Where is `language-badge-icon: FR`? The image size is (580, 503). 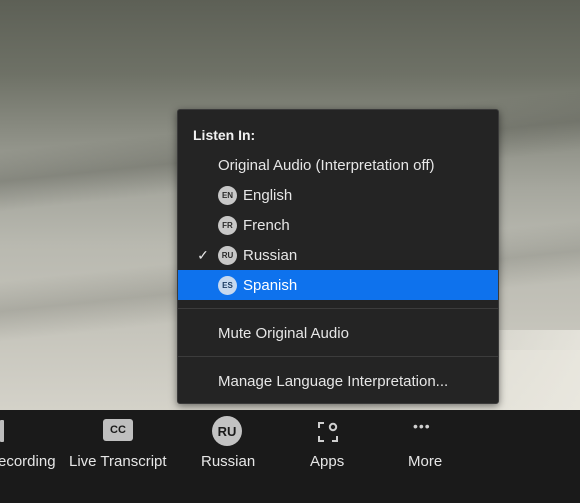 language-badge-icon: FR is located at coordinates (227, 225).